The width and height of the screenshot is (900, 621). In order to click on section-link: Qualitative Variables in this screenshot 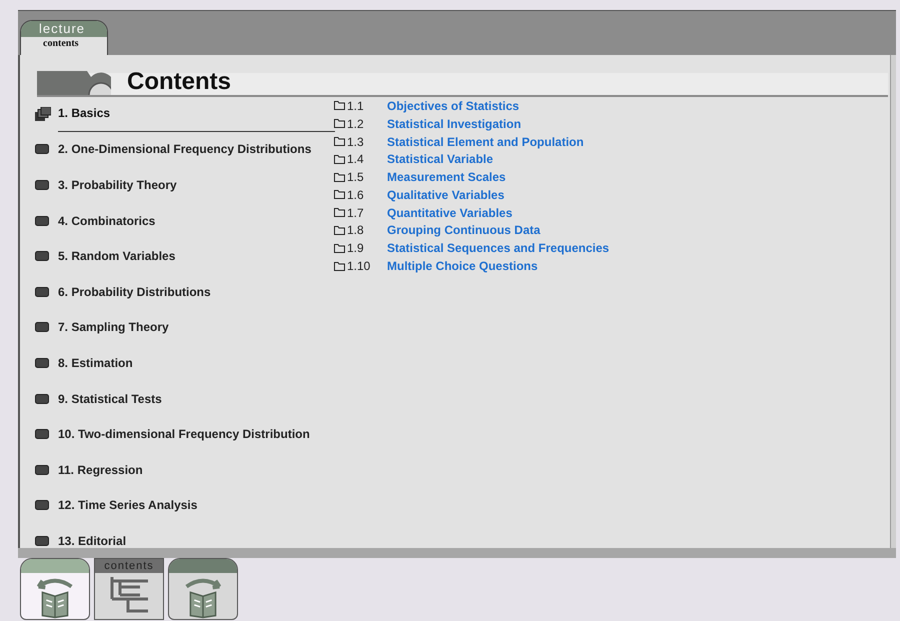, I will do `click(445, 195)`.